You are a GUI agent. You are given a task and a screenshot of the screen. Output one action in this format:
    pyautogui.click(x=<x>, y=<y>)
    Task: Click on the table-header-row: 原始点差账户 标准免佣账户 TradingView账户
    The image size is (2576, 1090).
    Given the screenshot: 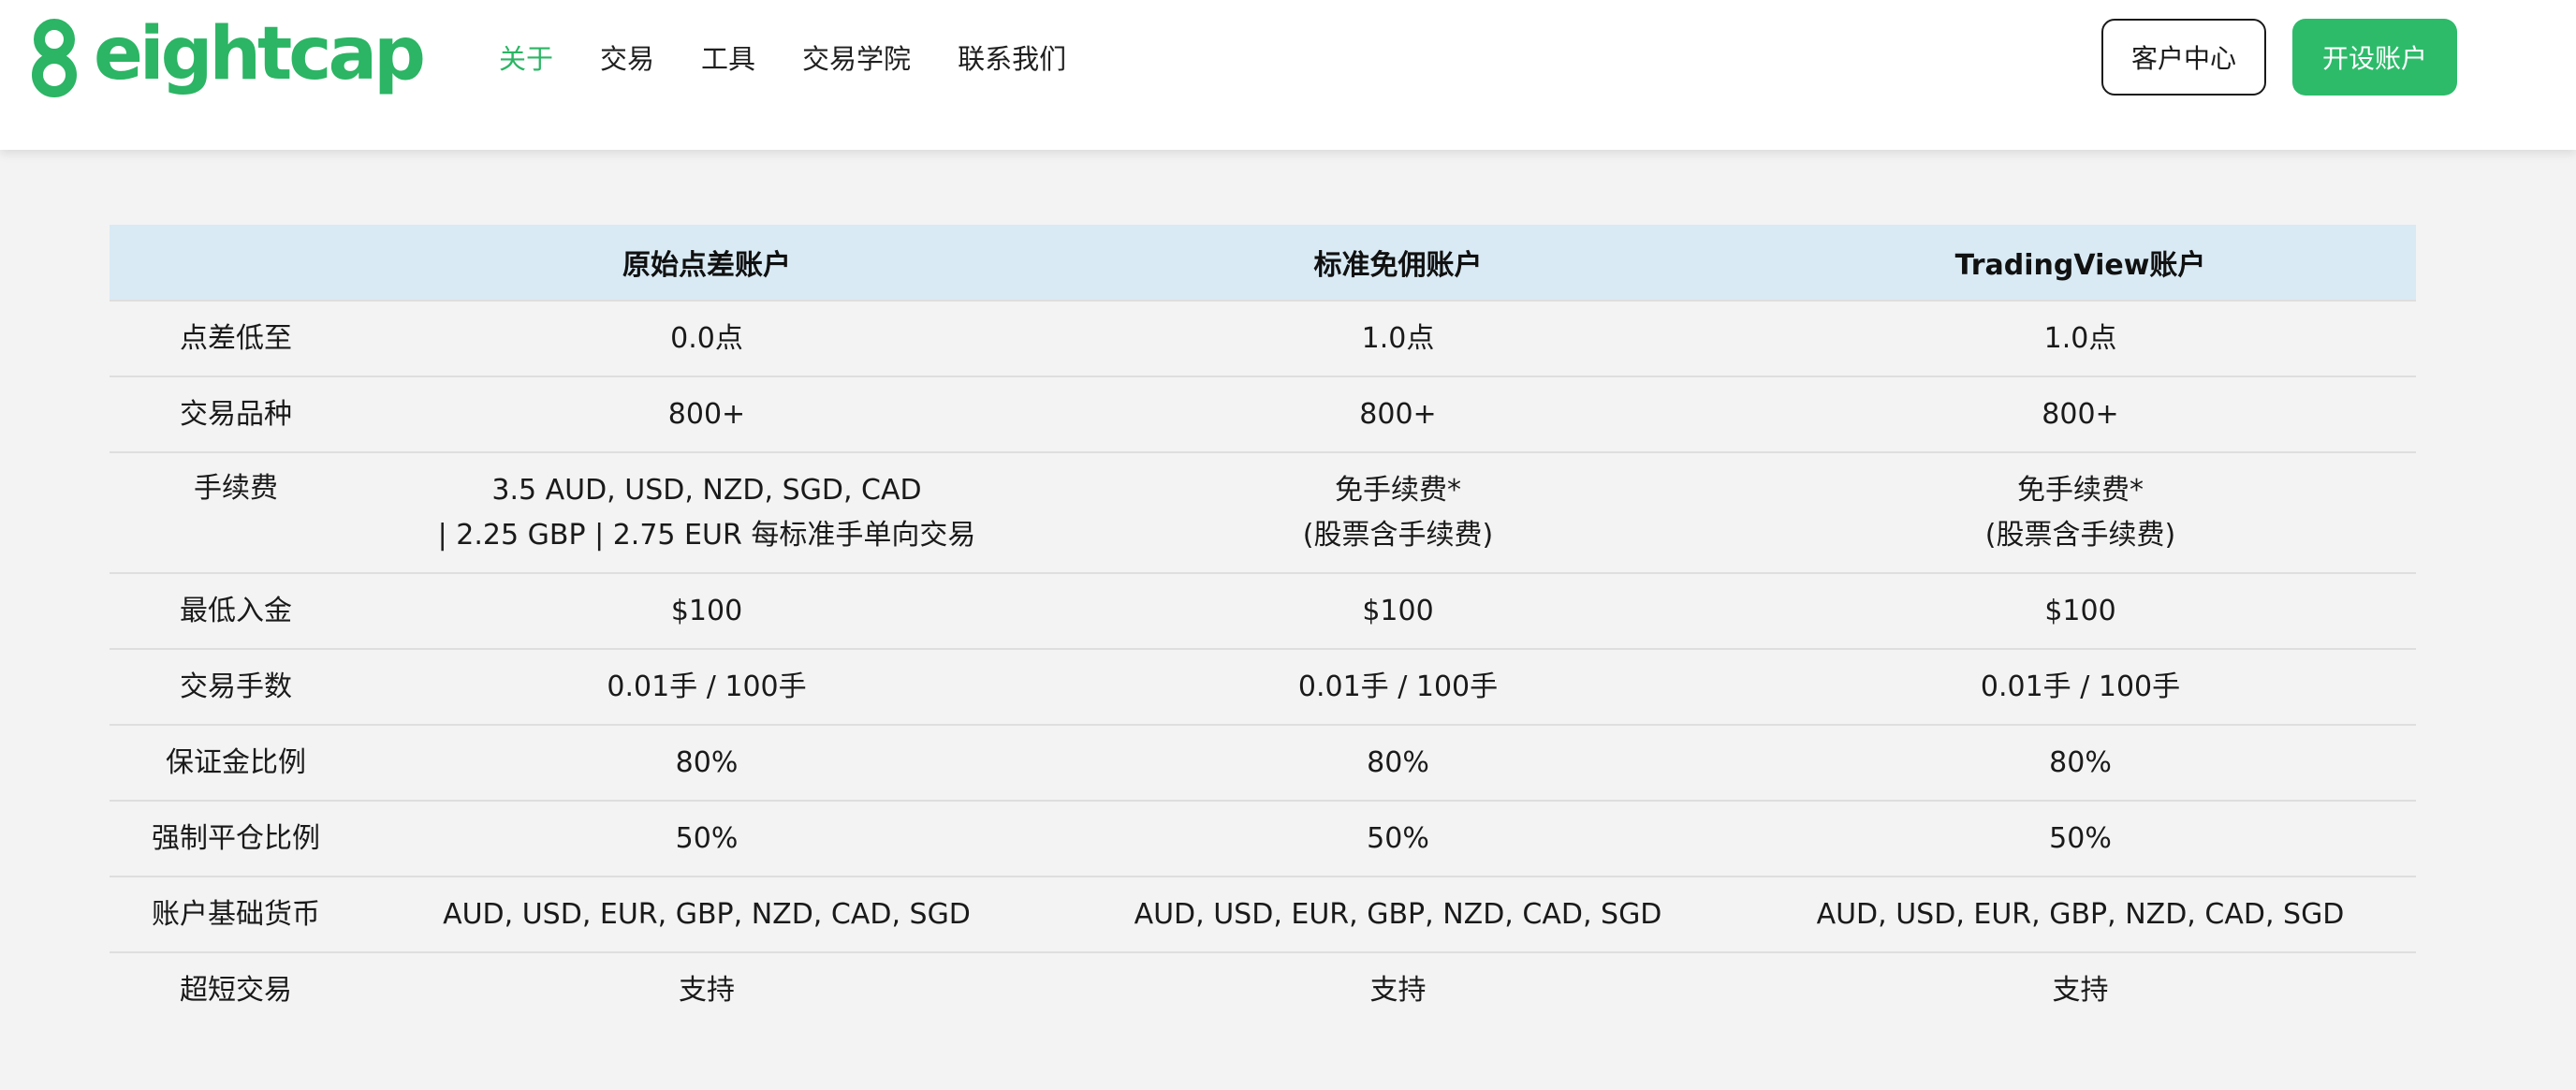 What is the action you would take?
    pyautogui.click(x=1263, y=263)
    